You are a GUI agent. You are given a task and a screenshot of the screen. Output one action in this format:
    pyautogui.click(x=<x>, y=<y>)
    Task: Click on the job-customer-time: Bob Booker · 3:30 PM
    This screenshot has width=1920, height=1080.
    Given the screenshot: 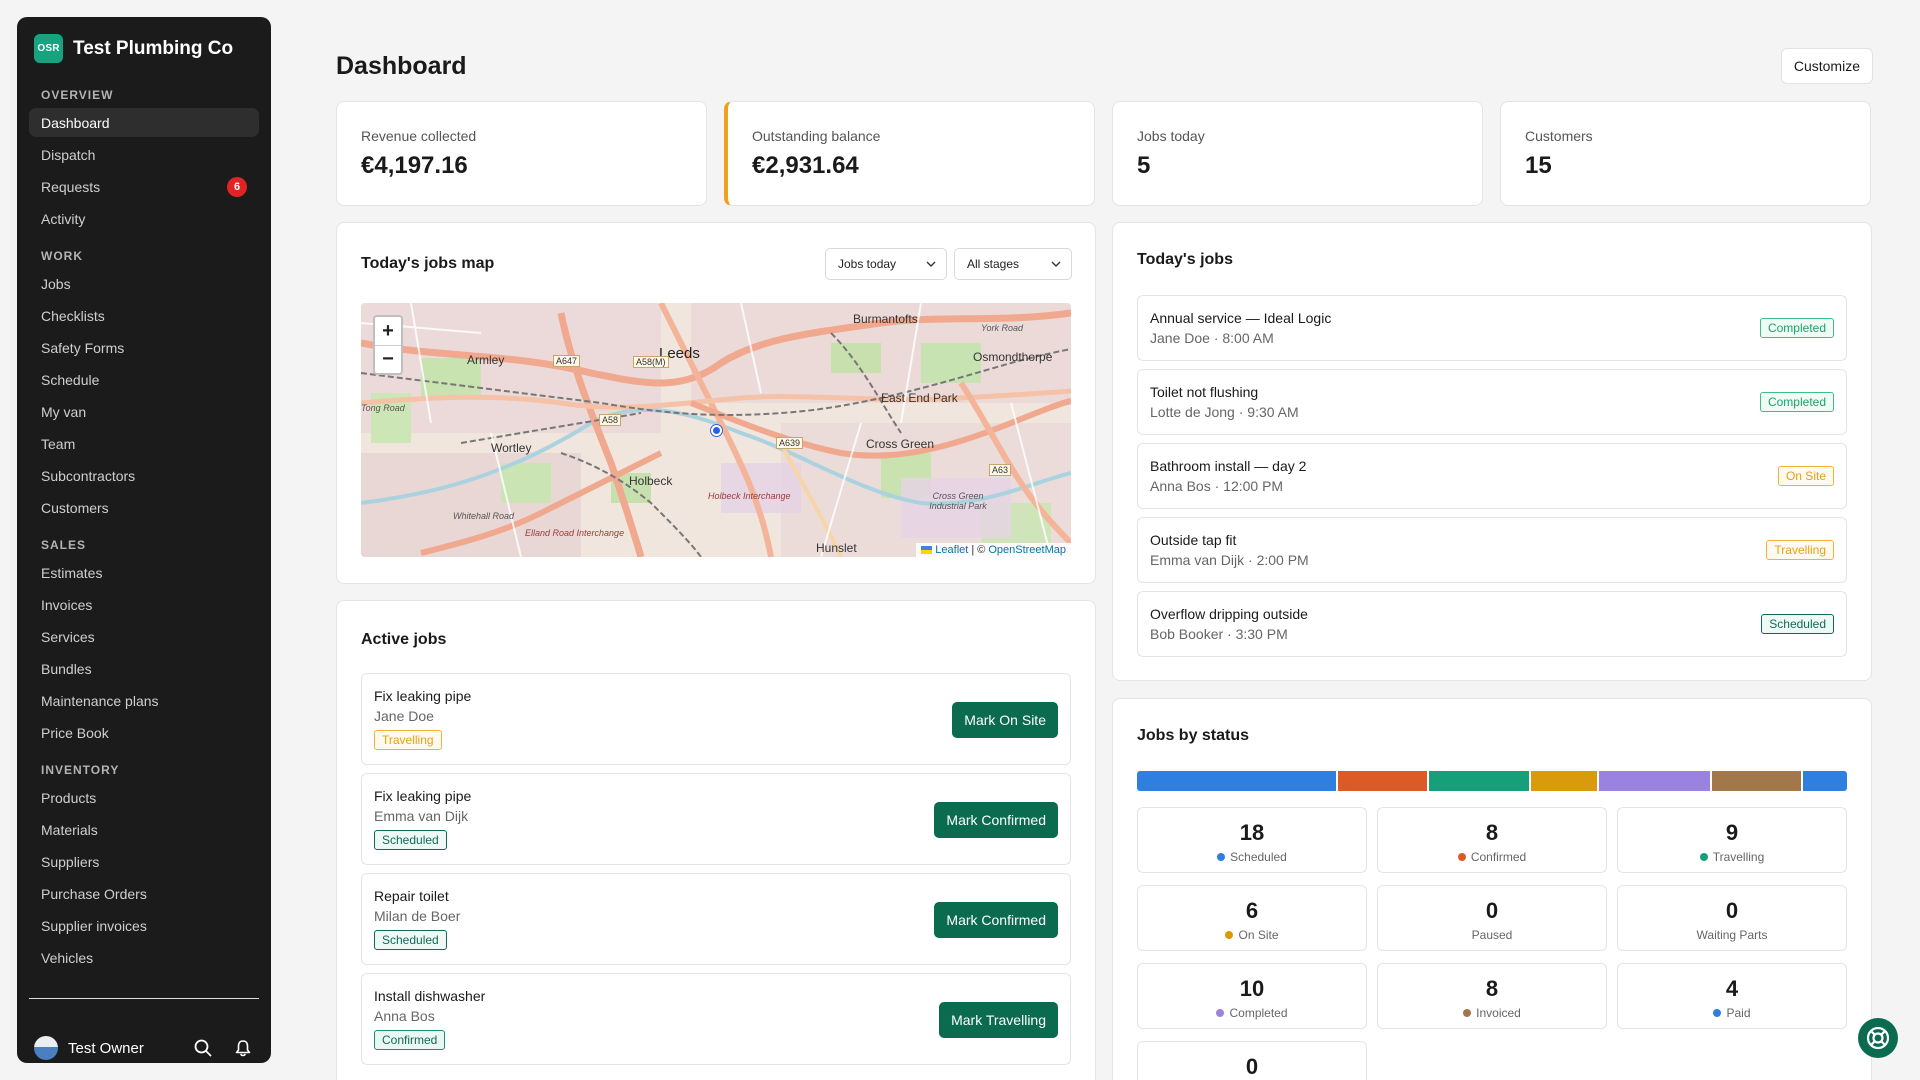 What is the action you would take?
    pyautogui.click(x=1219, y=634)
    